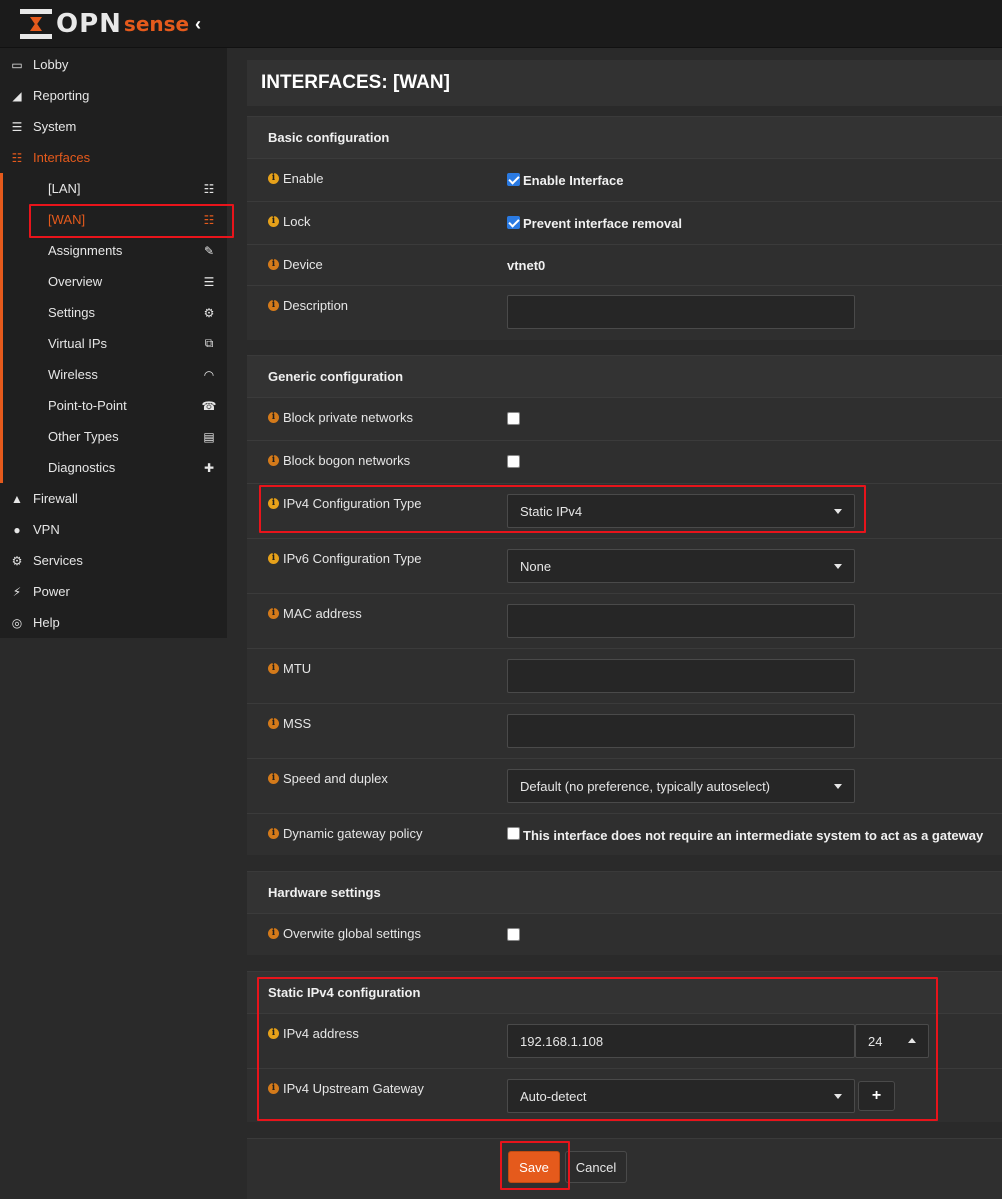 The height and width of the screenshot is (1199, 1002). Describe the element at coordinates (17, 126) in the screenshot. I see `server-icon: ☰` at that location.